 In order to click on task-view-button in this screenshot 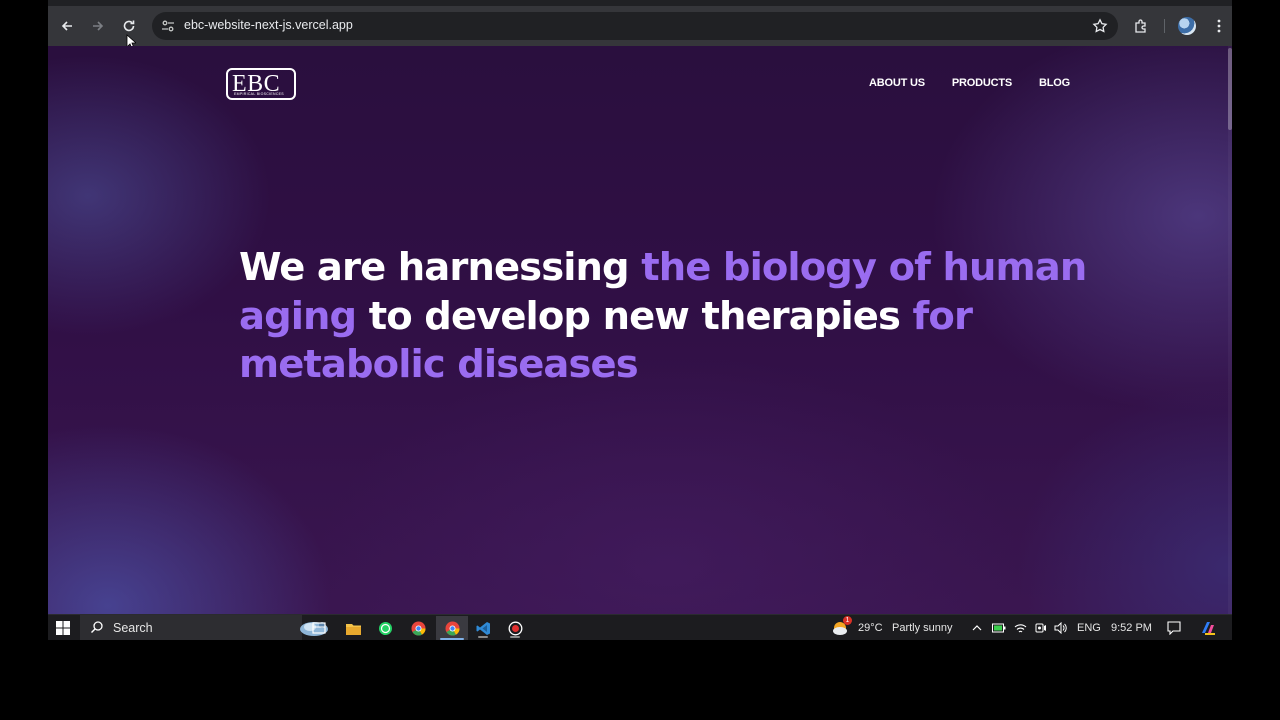, I will do `click(319, 628)`.